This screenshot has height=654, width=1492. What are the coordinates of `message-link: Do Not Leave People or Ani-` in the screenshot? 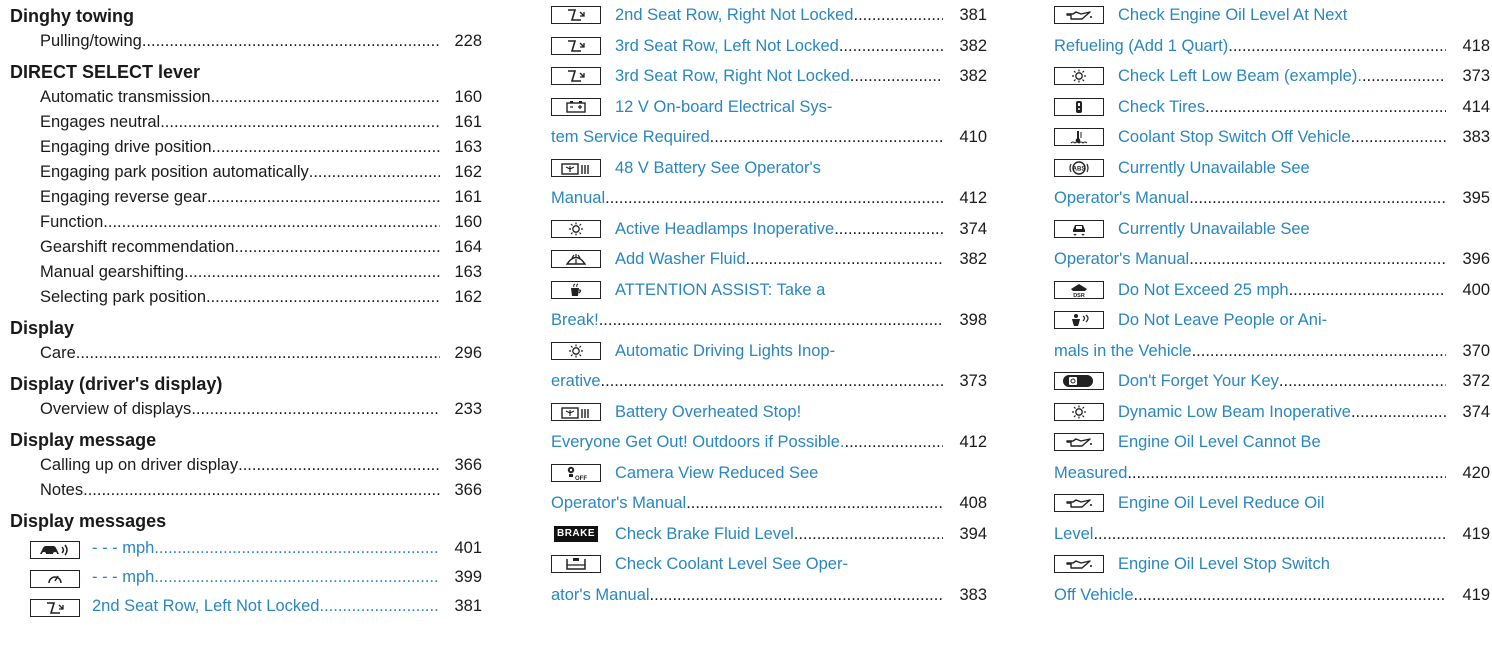 It's located at (1222, 320).